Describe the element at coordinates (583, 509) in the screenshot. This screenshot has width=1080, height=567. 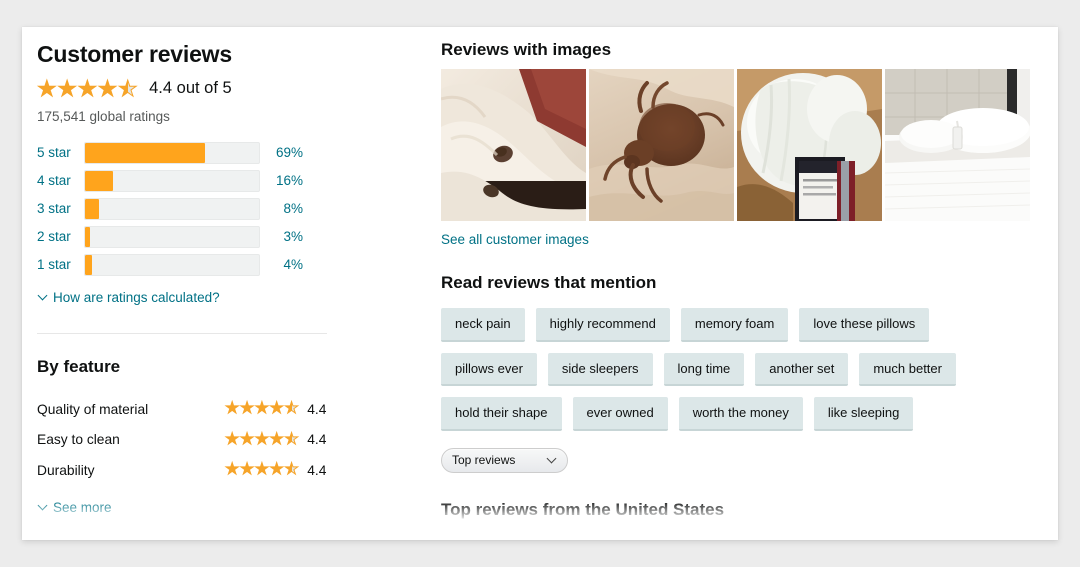
I see `top-reviews-title: Top reviews from the United States` at that location.